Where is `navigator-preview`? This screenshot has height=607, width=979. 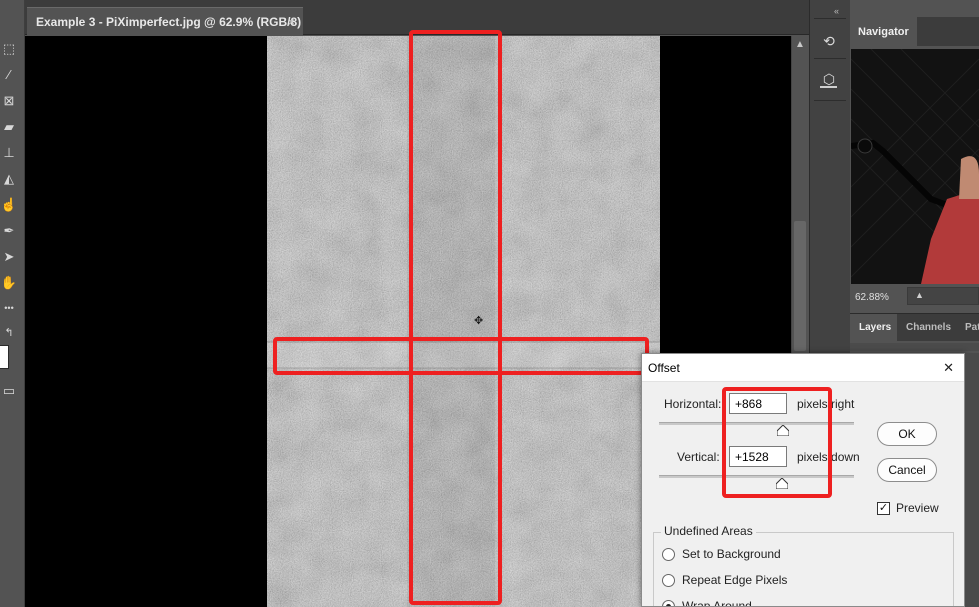
navigator-preview is located at coordinates (915, 166).